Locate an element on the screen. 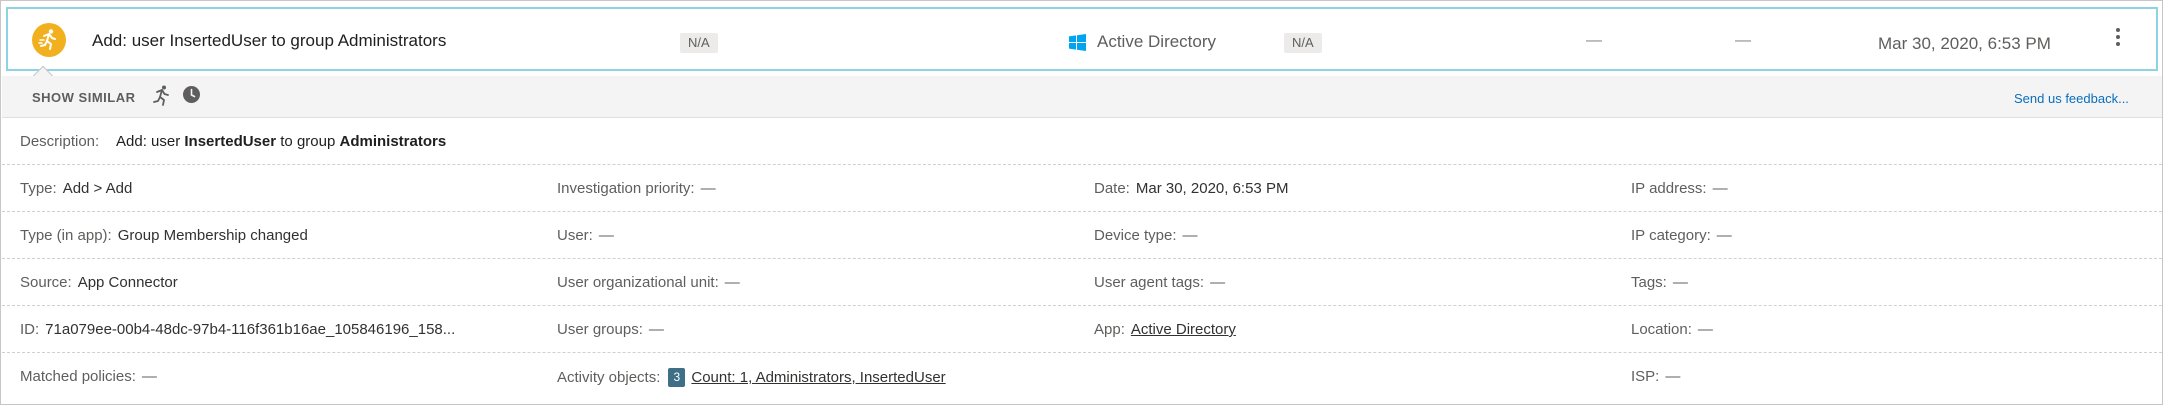 Image resolution: width=2163 pixels, height=405 pixels. user-value: — is located at coordinates (606, 235).